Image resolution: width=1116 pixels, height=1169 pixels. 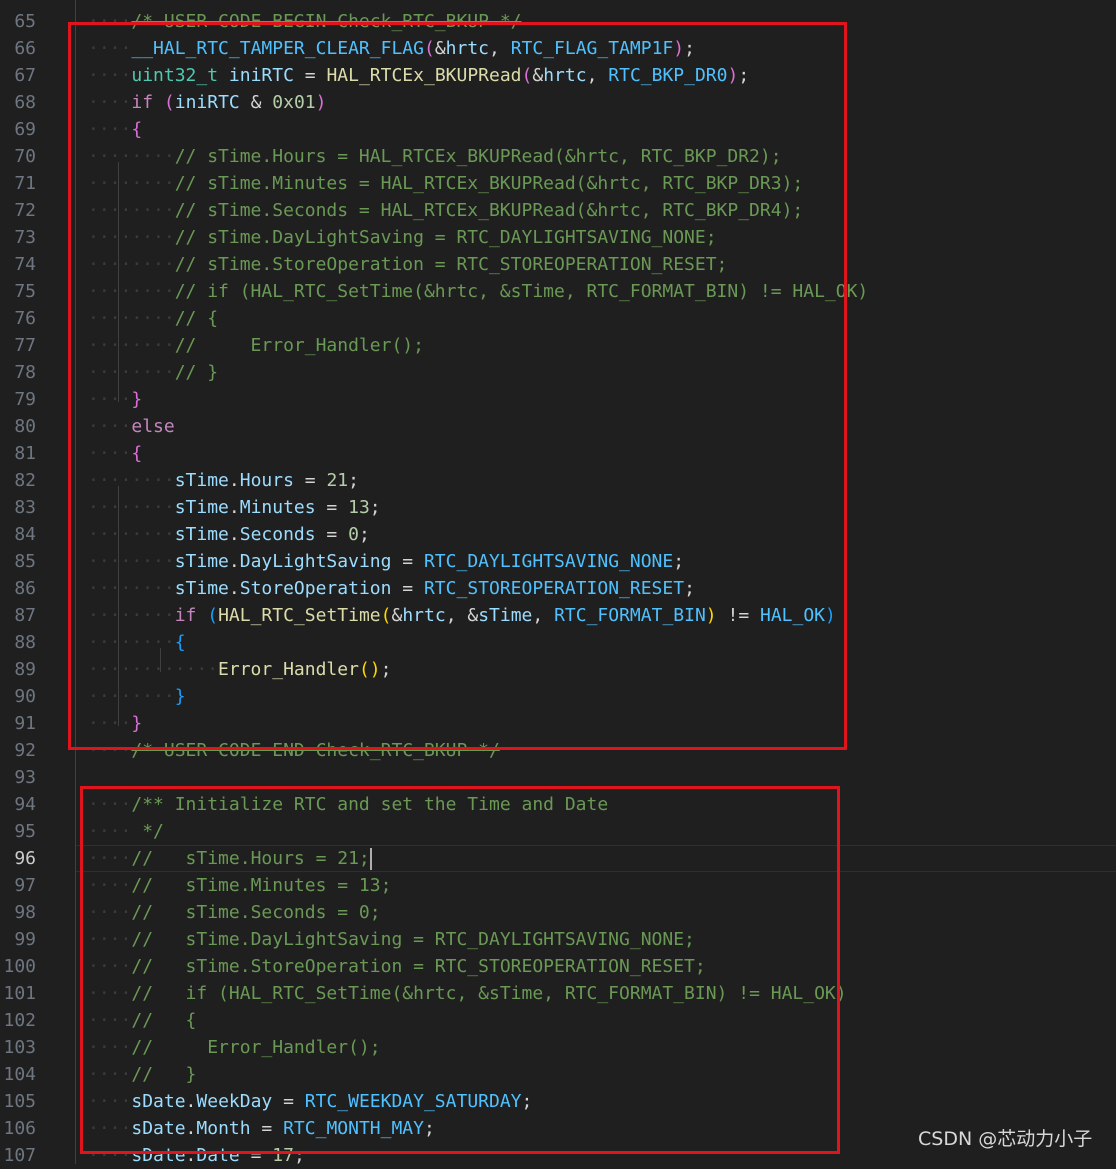 What do you see at coordinates (25, 75) in the screenshot?
I see `line-number: 67` at bounding box center [25, 75].